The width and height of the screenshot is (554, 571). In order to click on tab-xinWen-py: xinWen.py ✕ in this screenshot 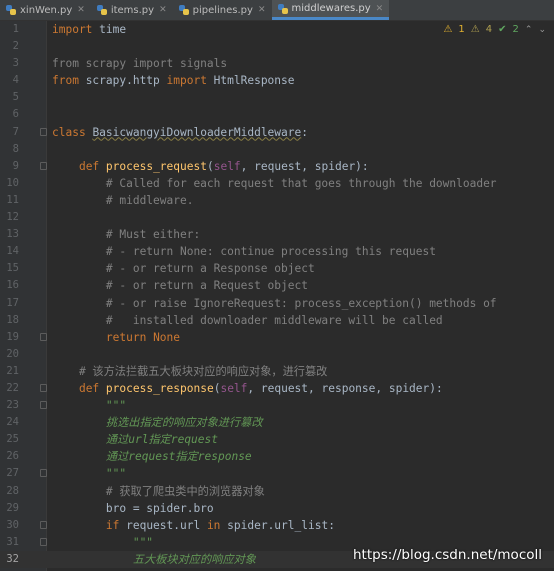, I will do `click(45, 10)`.